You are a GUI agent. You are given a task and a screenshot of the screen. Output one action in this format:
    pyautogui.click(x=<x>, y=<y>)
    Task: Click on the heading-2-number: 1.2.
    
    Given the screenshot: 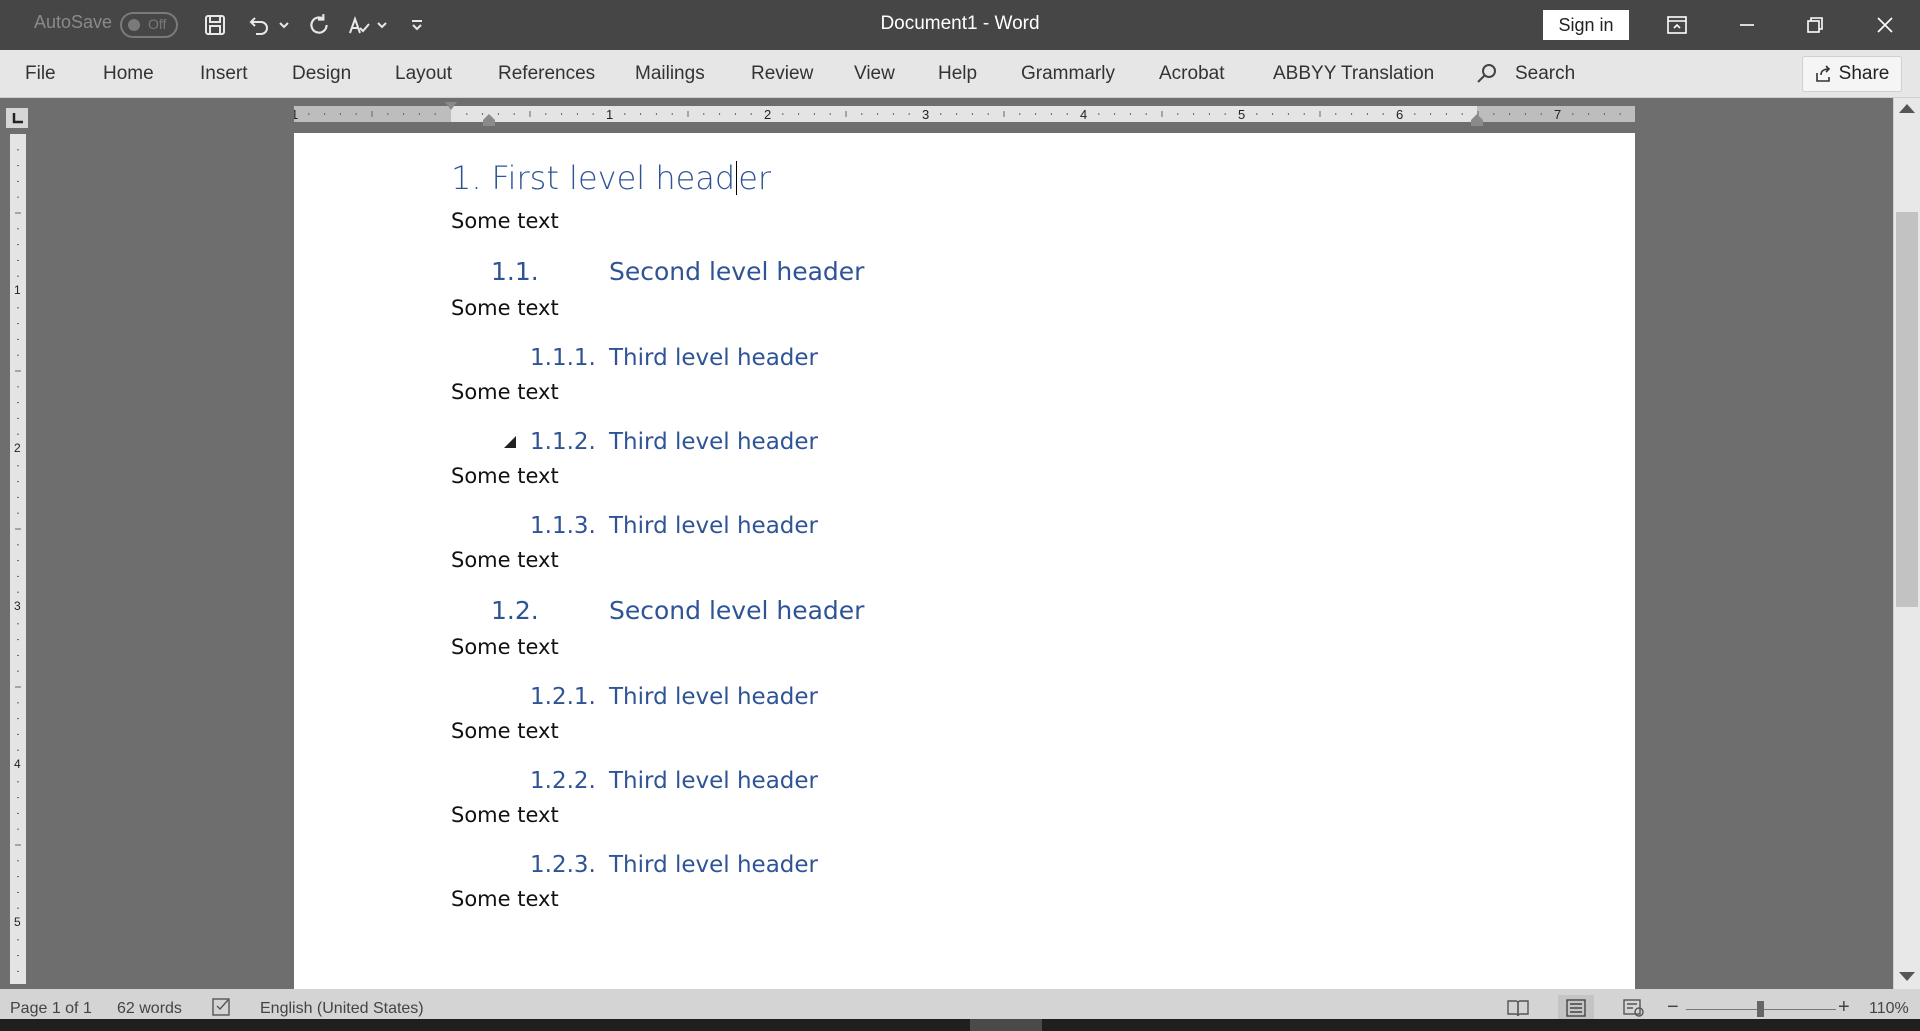 What is the action you would take?
    pyautogui.click(x=515, y=610)
    